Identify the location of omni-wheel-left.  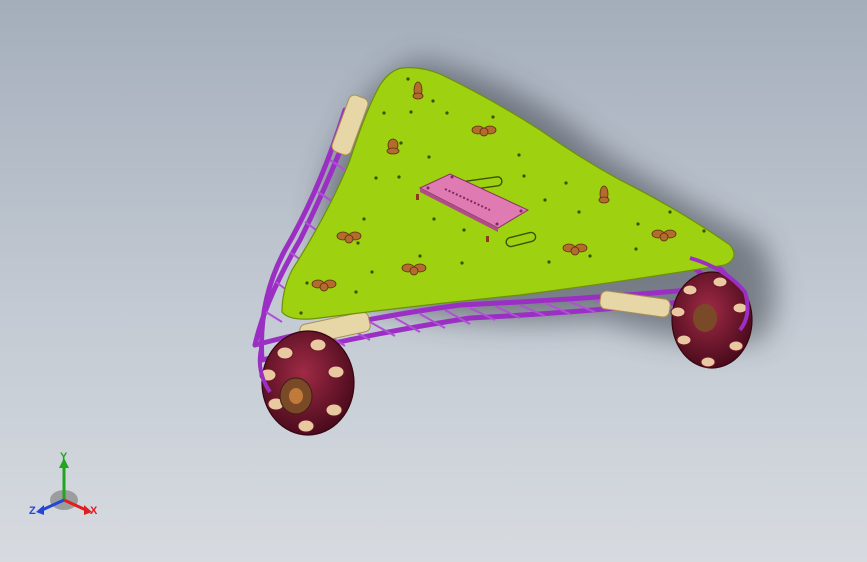
(307, 383).